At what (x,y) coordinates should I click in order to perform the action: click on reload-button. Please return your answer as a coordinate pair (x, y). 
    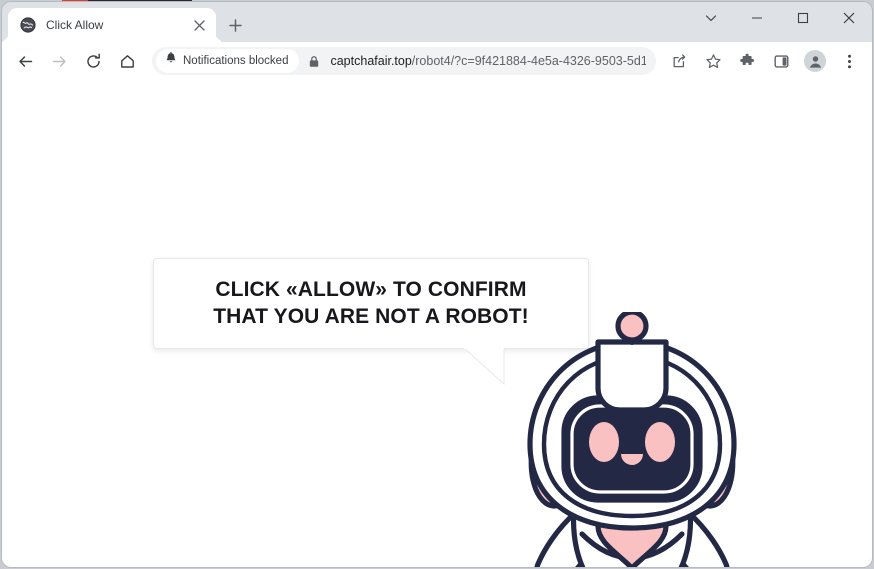
    Looking at the image, I should click on (93, 61).